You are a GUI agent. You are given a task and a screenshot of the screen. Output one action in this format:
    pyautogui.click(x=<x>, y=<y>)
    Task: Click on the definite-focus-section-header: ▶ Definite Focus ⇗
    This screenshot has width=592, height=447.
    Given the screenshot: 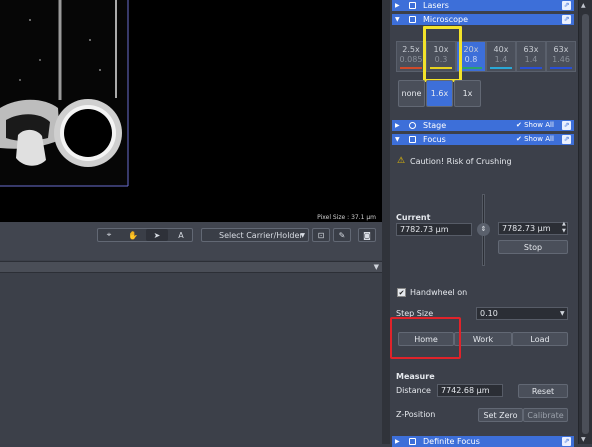 What is the action you would take?
    pyautogui.click(x=483, y=441)
    